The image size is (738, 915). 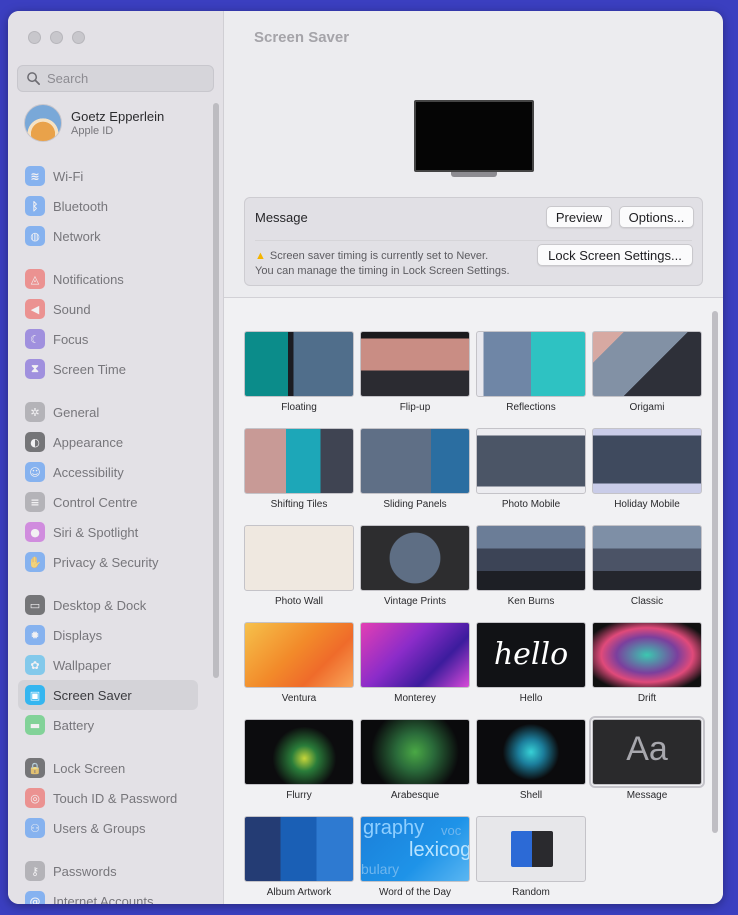 What do you see at coordinates (299, 407) in the screenshot?
I see `saver-label: Floating` at bounding box center [299, 407].